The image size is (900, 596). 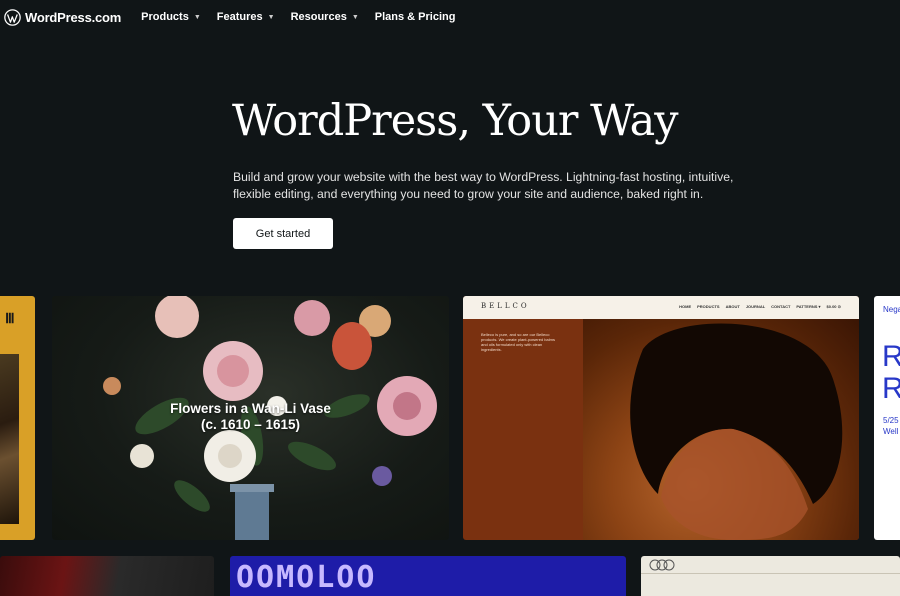 What do you see at coordinates (318, 17) in the screenshot?
I see `nav-resources-label: Resources` at bounding box center [318, 17].